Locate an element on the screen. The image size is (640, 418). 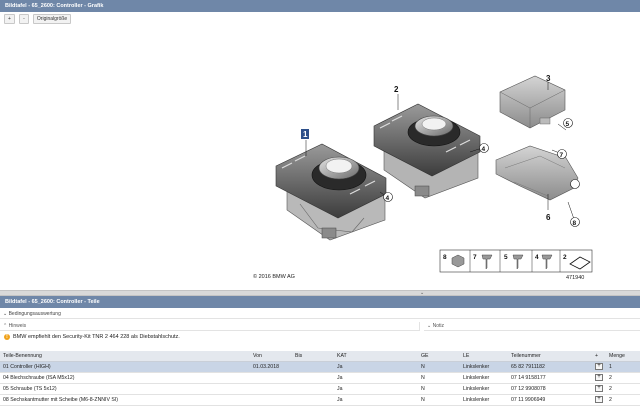
callout-1: 1 is located at coordinates (305, 134).